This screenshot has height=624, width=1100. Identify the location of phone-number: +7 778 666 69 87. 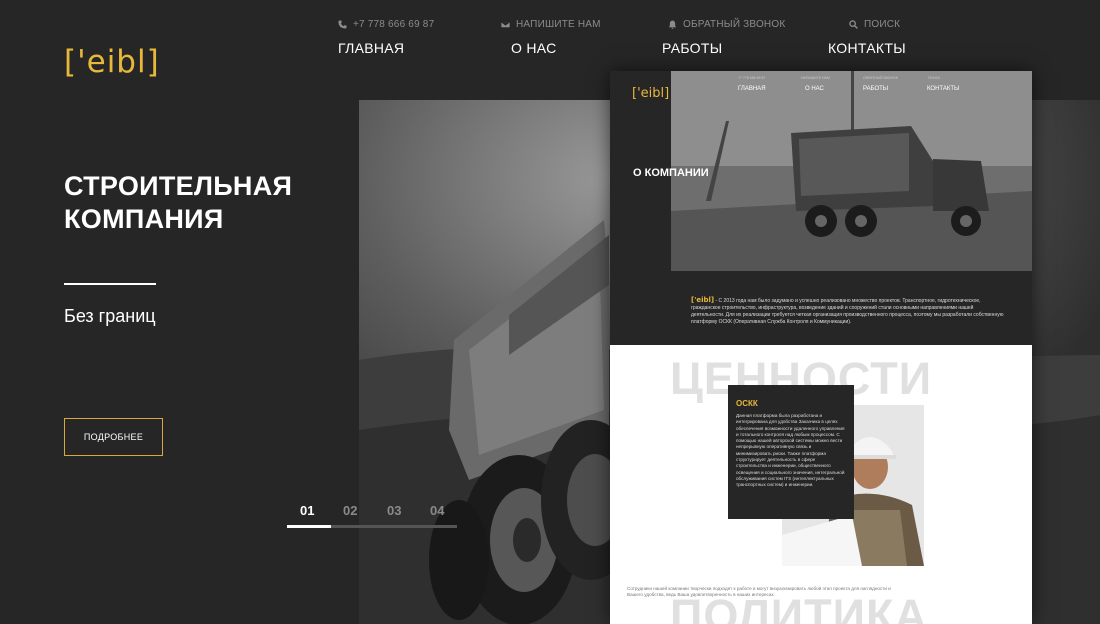
(394, 24).